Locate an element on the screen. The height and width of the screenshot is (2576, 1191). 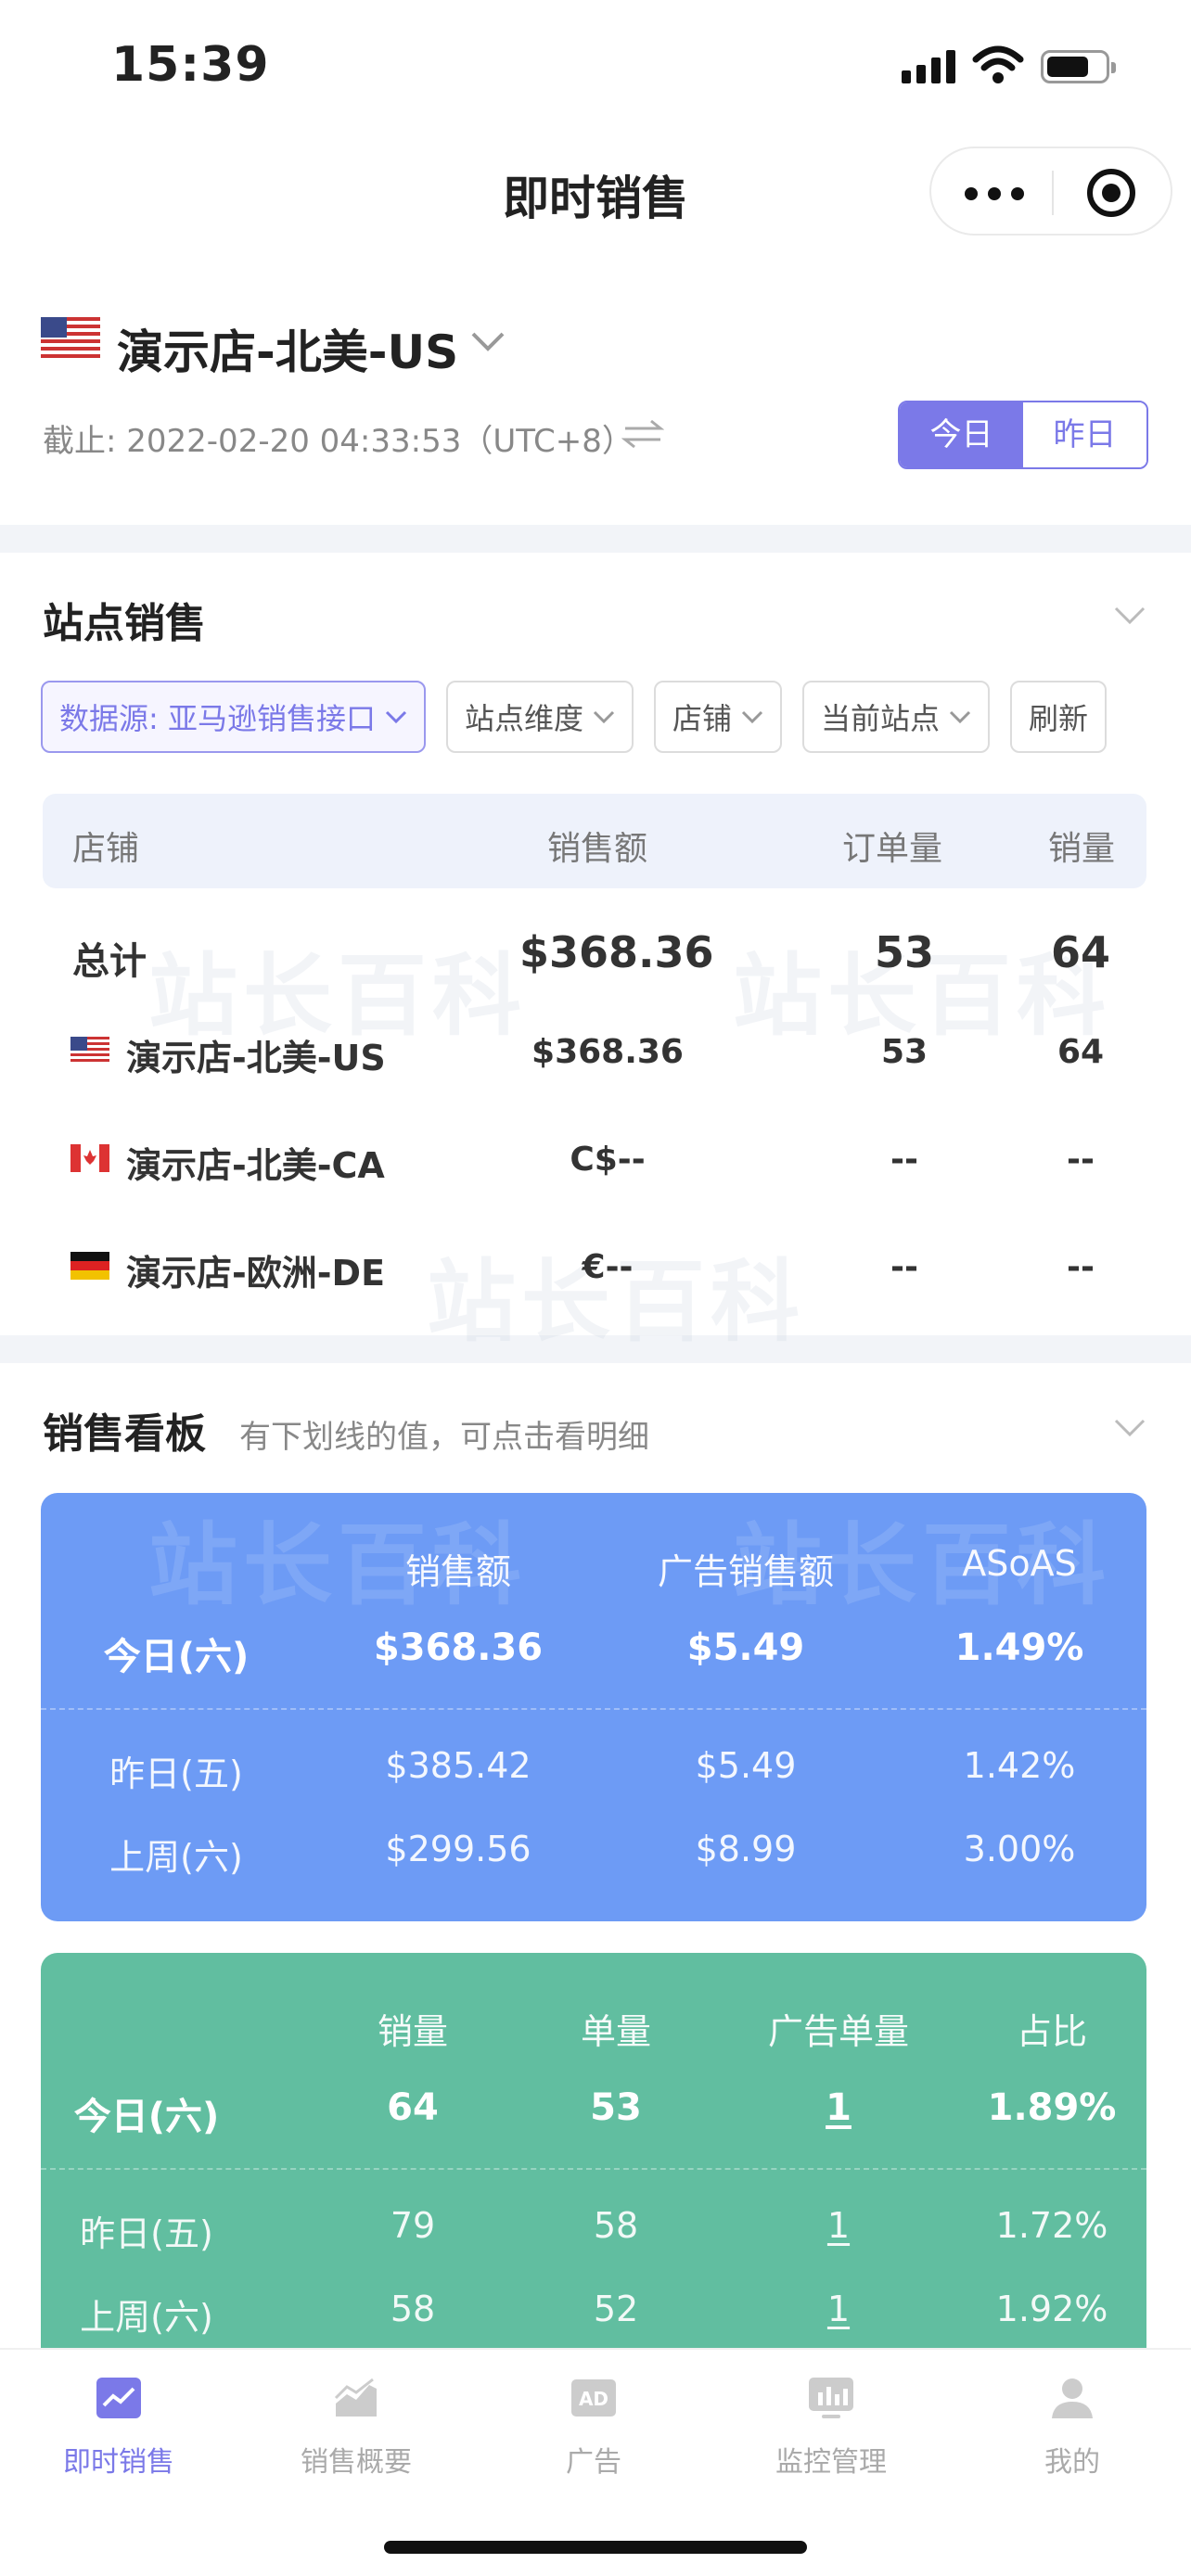
section-title: 站点销售 is located at coordinates (124, 623).